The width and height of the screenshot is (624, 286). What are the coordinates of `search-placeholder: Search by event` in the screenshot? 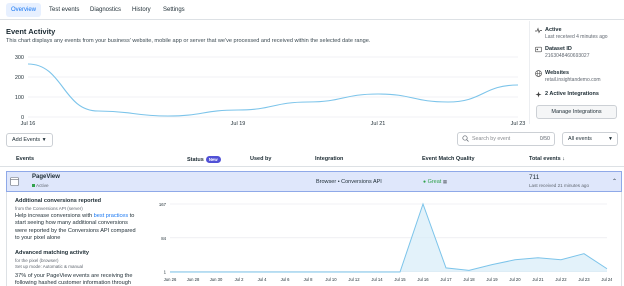 It's located at (491, 139).